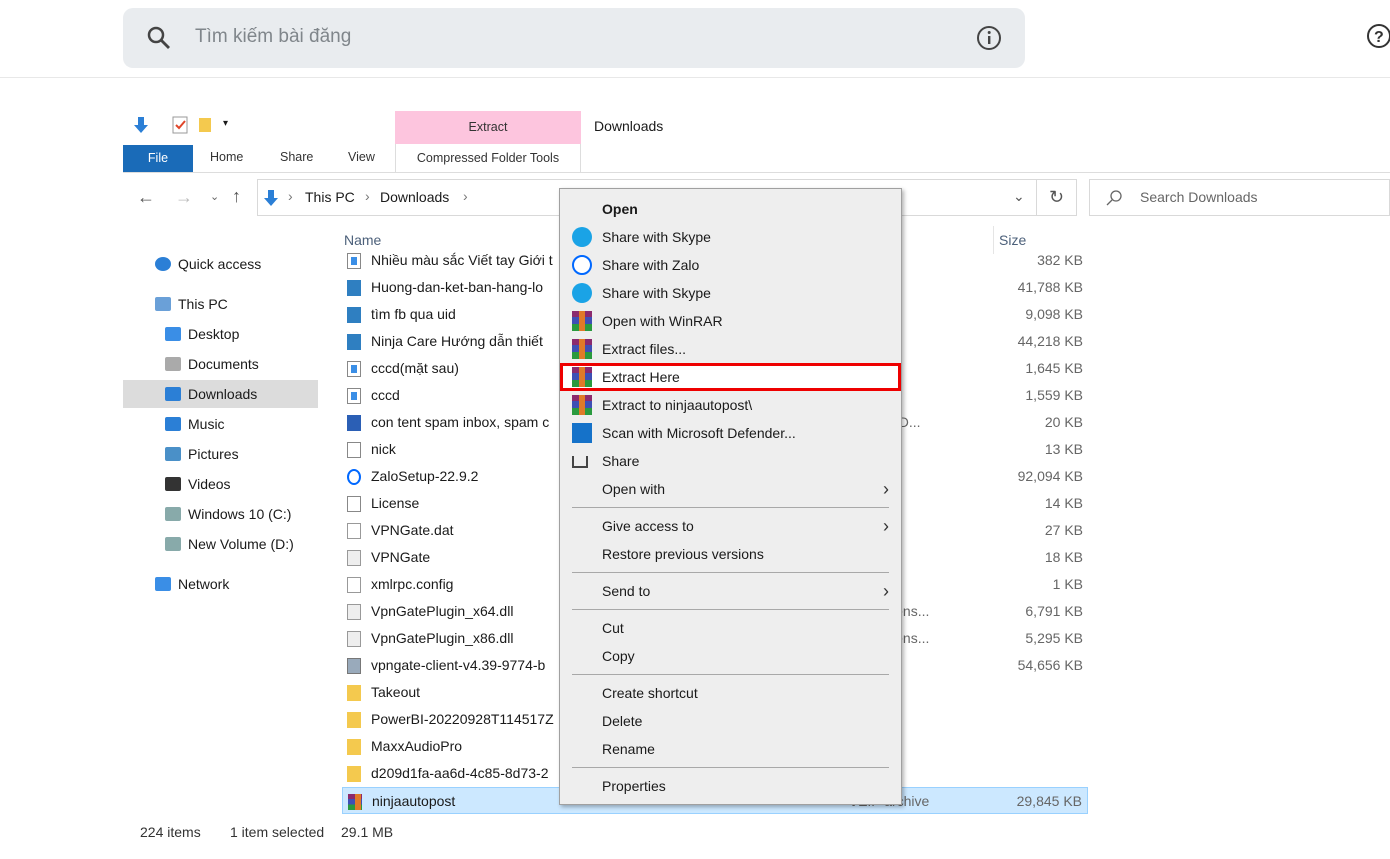 The height and width of the screenshot is (859, 1390). Describe the element at coordinates (330, 197) in the screenshot. I see `breadcrumb-this-pc: This PC` at that location.